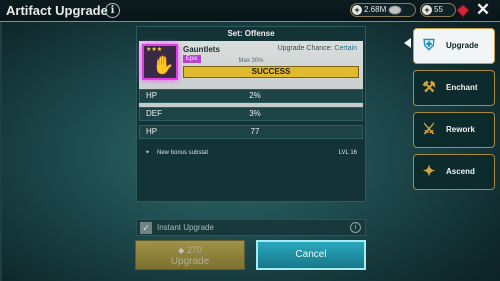 Image resolution: width=500 pixels, height=281 pixels. I want to click on instant-upgrade-toggle: ✓ Instant Upgrade i, so click(251, 227).